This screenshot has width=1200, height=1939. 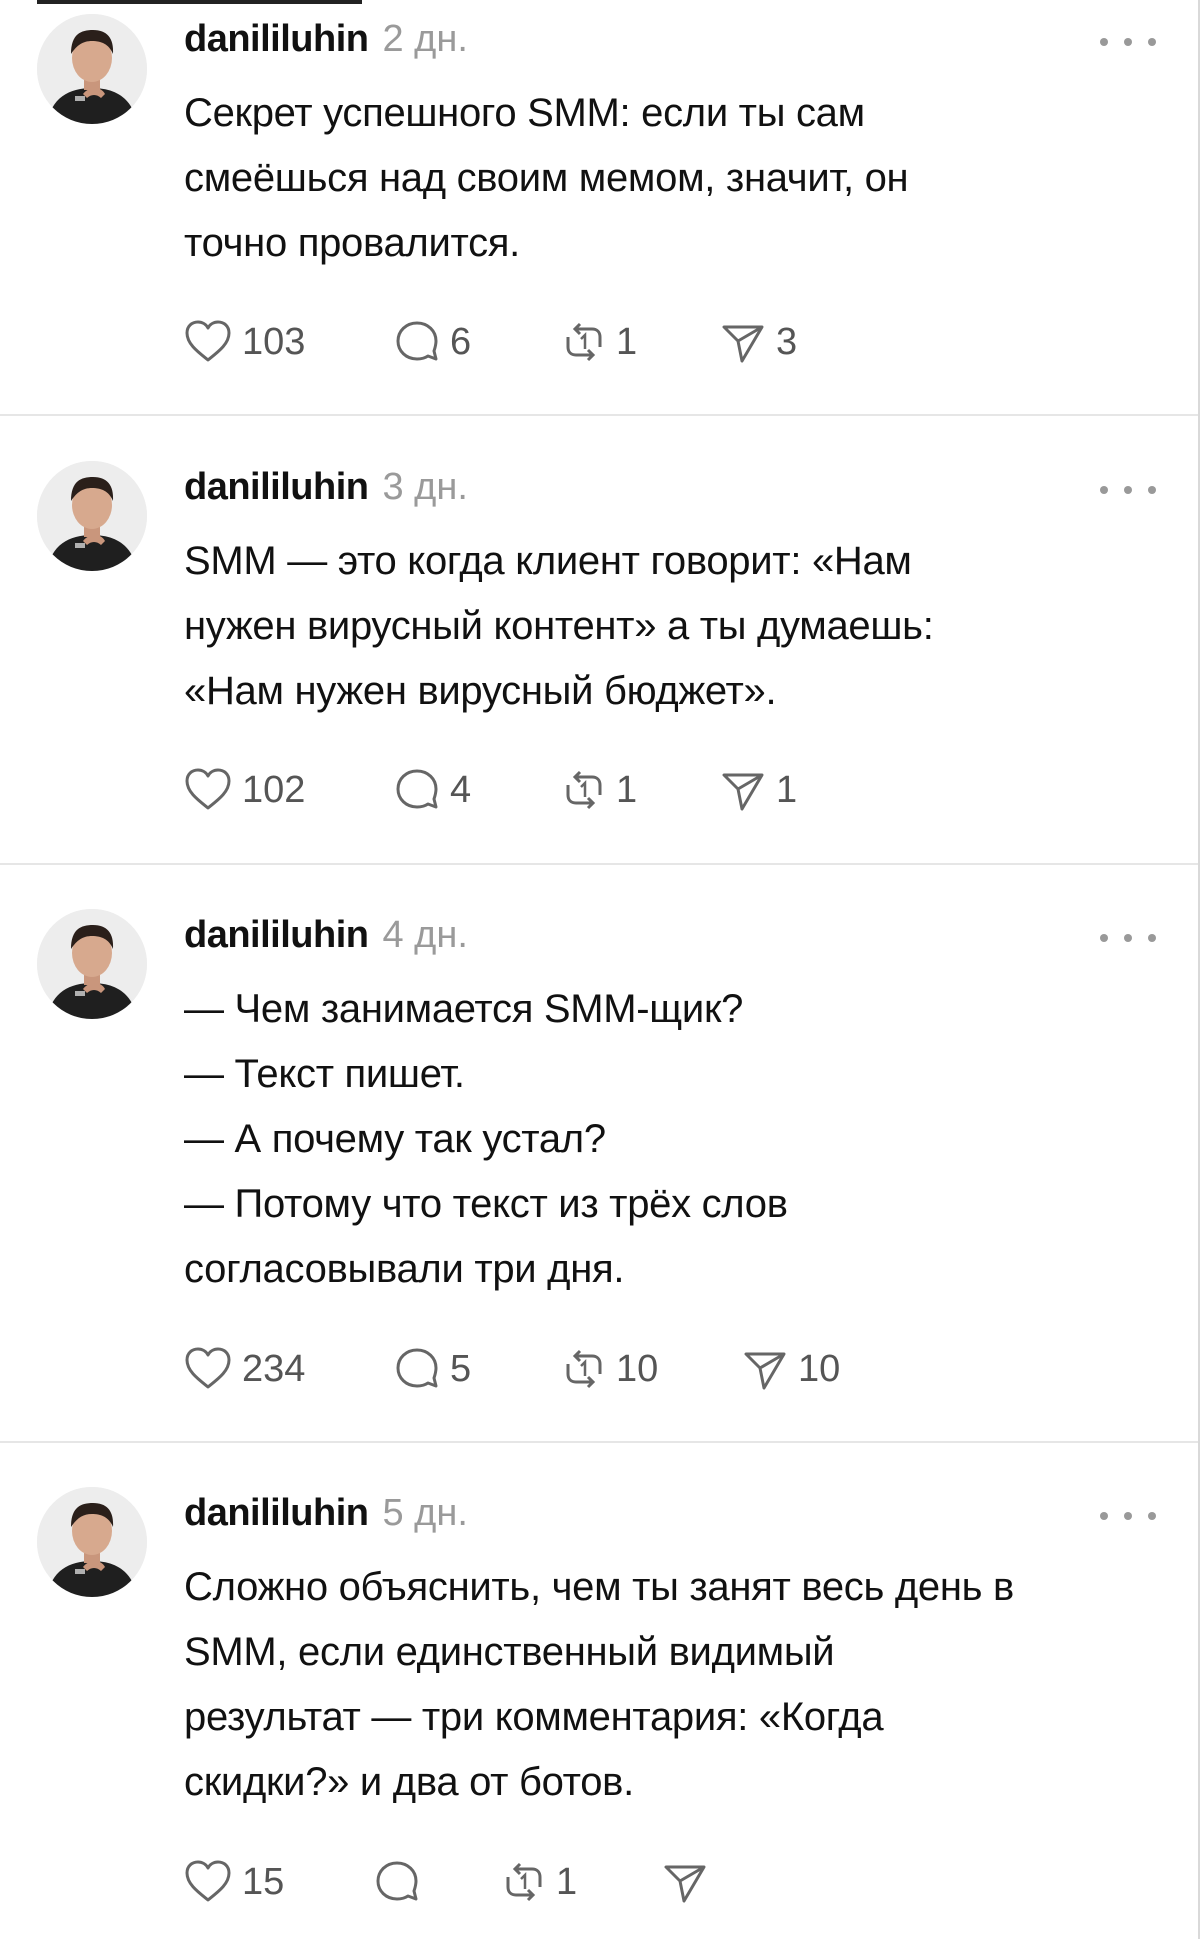 I want to click on share-button: 3, so click(x=758, y=342).